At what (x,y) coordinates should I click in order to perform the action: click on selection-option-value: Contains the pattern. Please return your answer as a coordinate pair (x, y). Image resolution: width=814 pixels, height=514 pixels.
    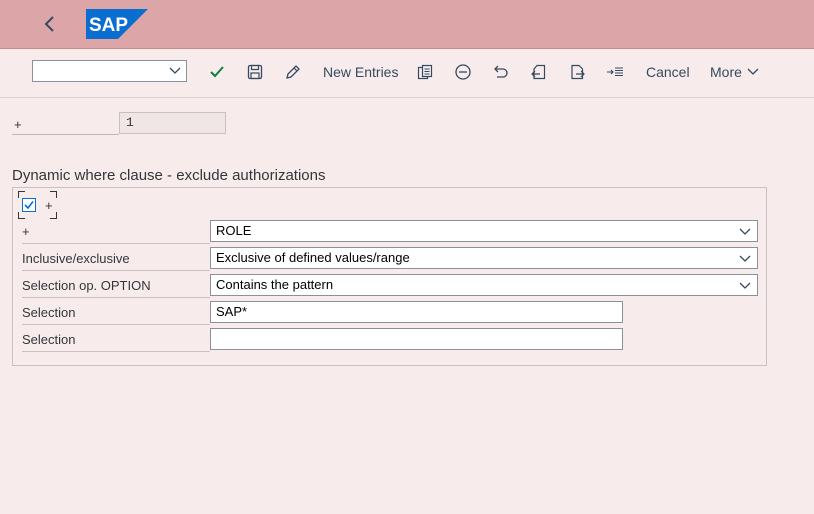
    Looking at the image, I should click on (275, 284).